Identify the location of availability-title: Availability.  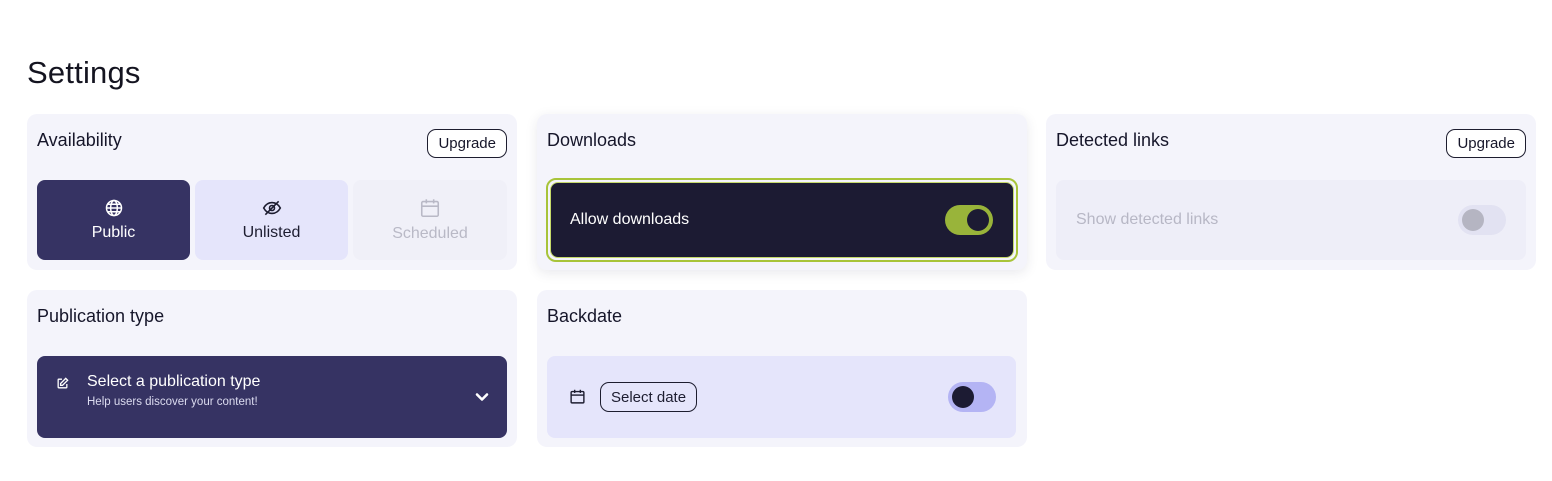
(79, 140).